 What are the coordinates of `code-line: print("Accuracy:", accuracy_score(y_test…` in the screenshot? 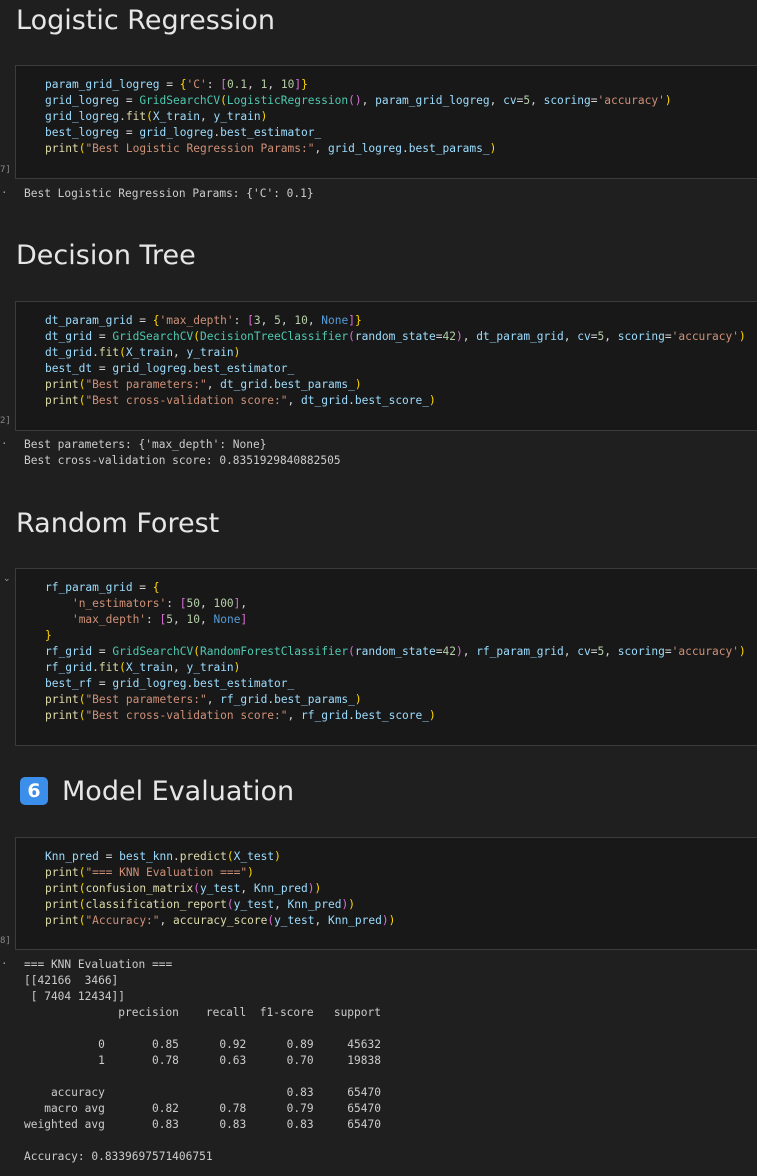 It's located at (220, 920).